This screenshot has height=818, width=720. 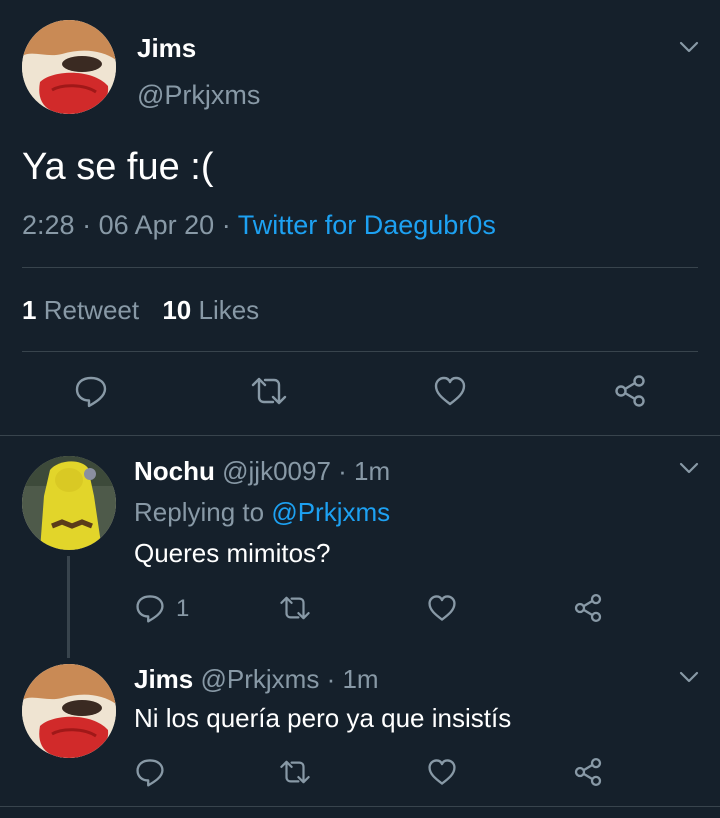 What do you see at coordinates (353, 679) in the screenshot?
I see `reply-2-time: · 1m` at bounding box center [353, 679].